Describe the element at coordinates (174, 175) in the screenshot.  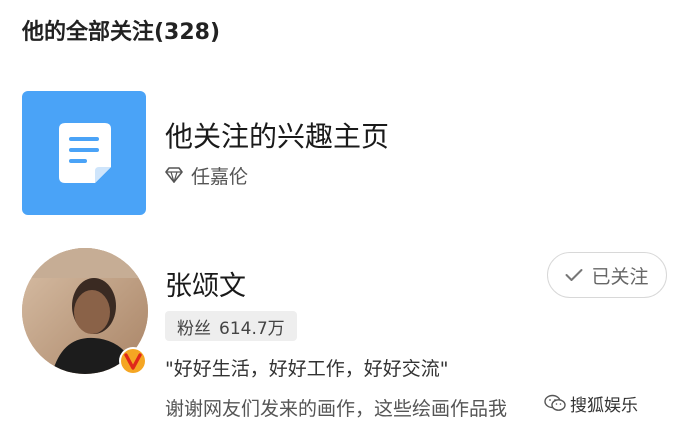
I see `diamond-icon` at that location.